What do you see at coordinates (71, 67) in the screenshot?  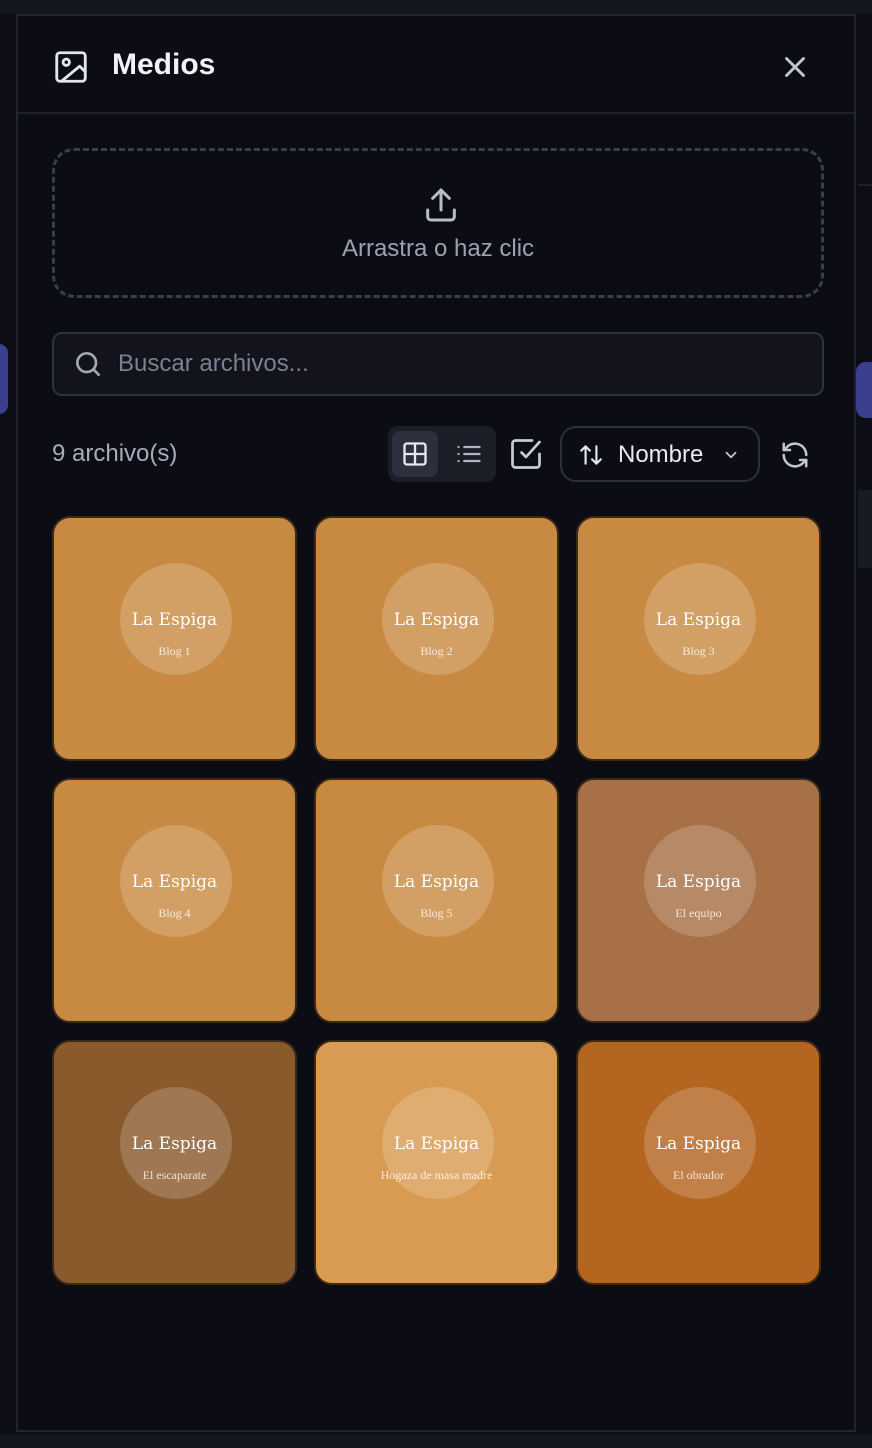 I see `image-icon` at bounding box center [71, 67].